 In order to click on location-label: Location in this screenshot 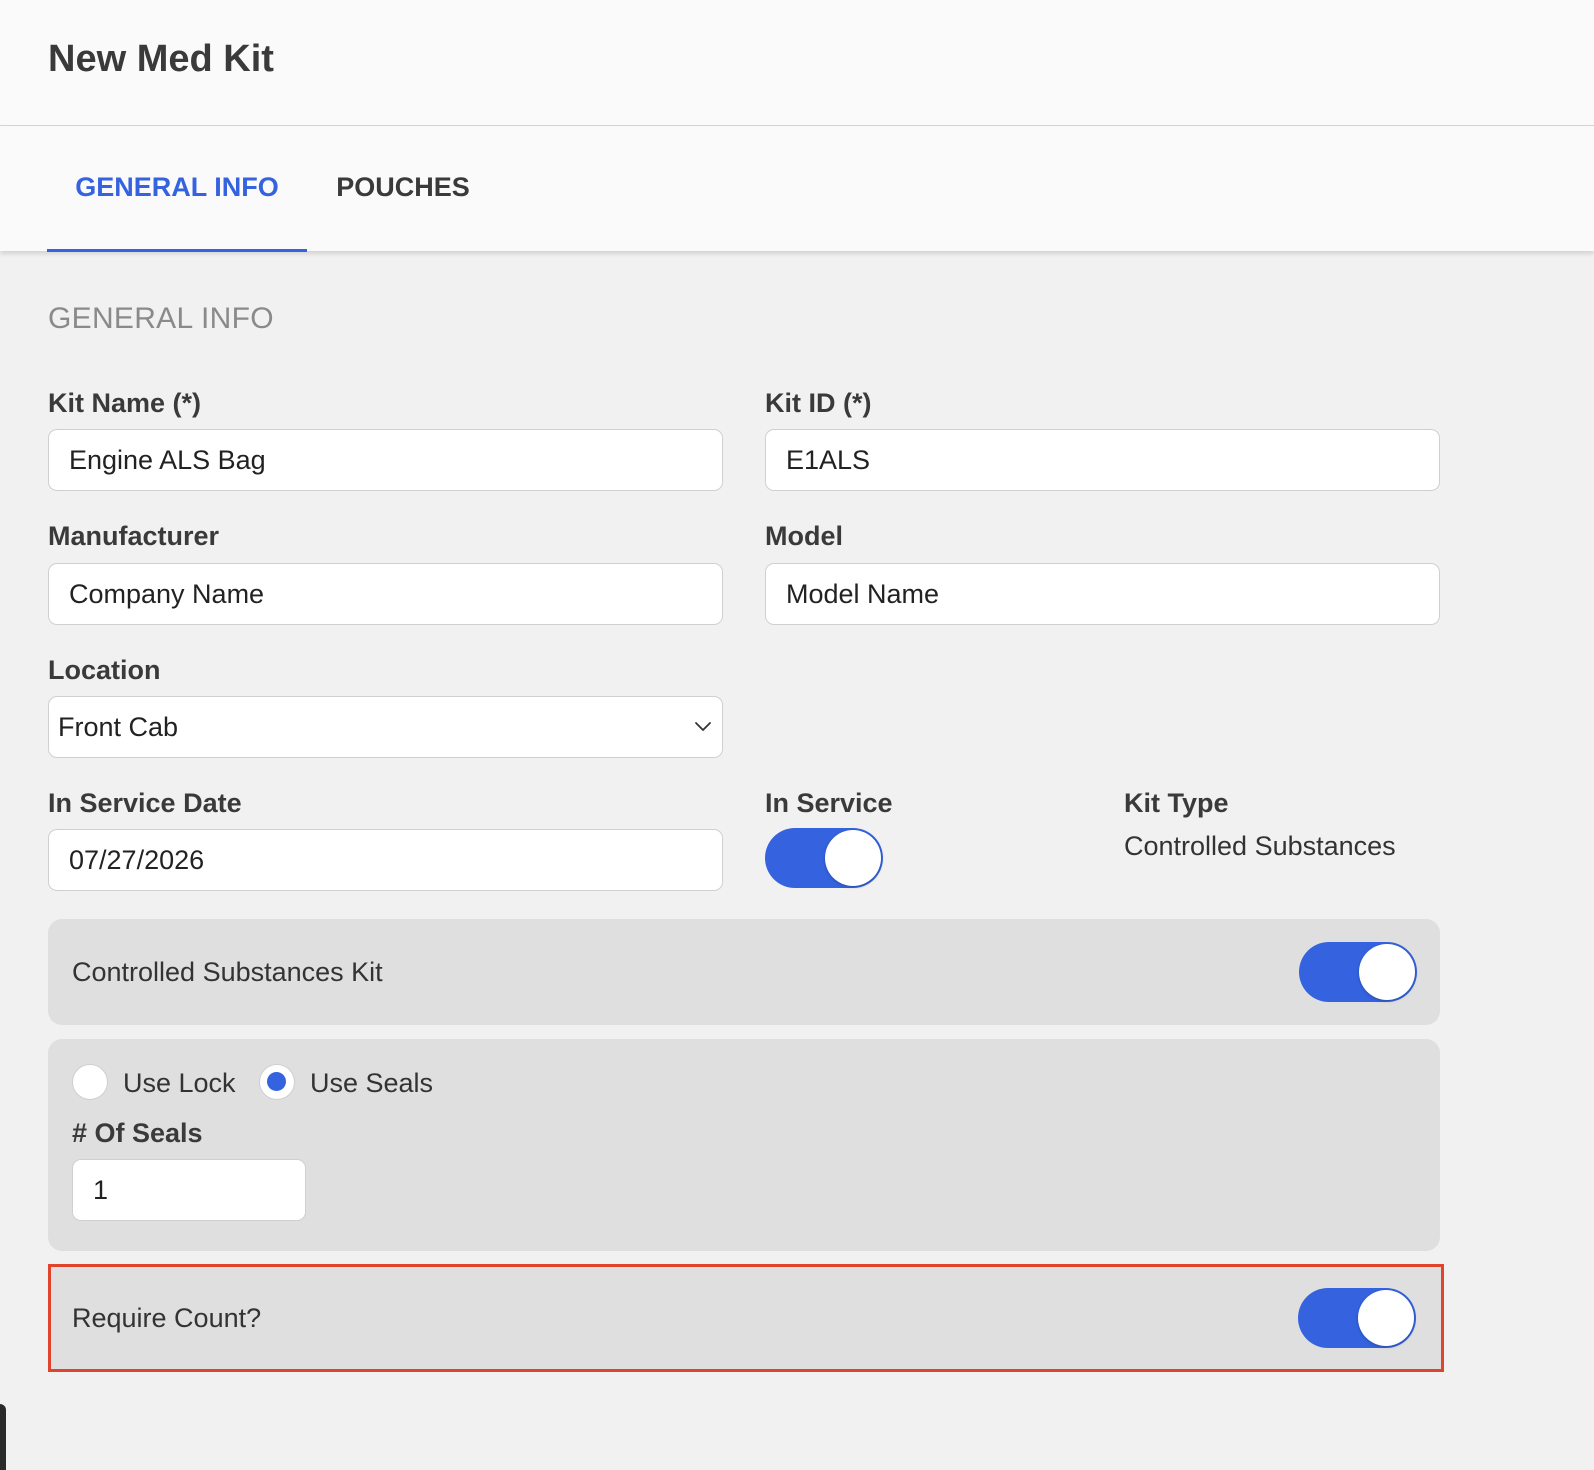, I will do `click(104, 670)`.